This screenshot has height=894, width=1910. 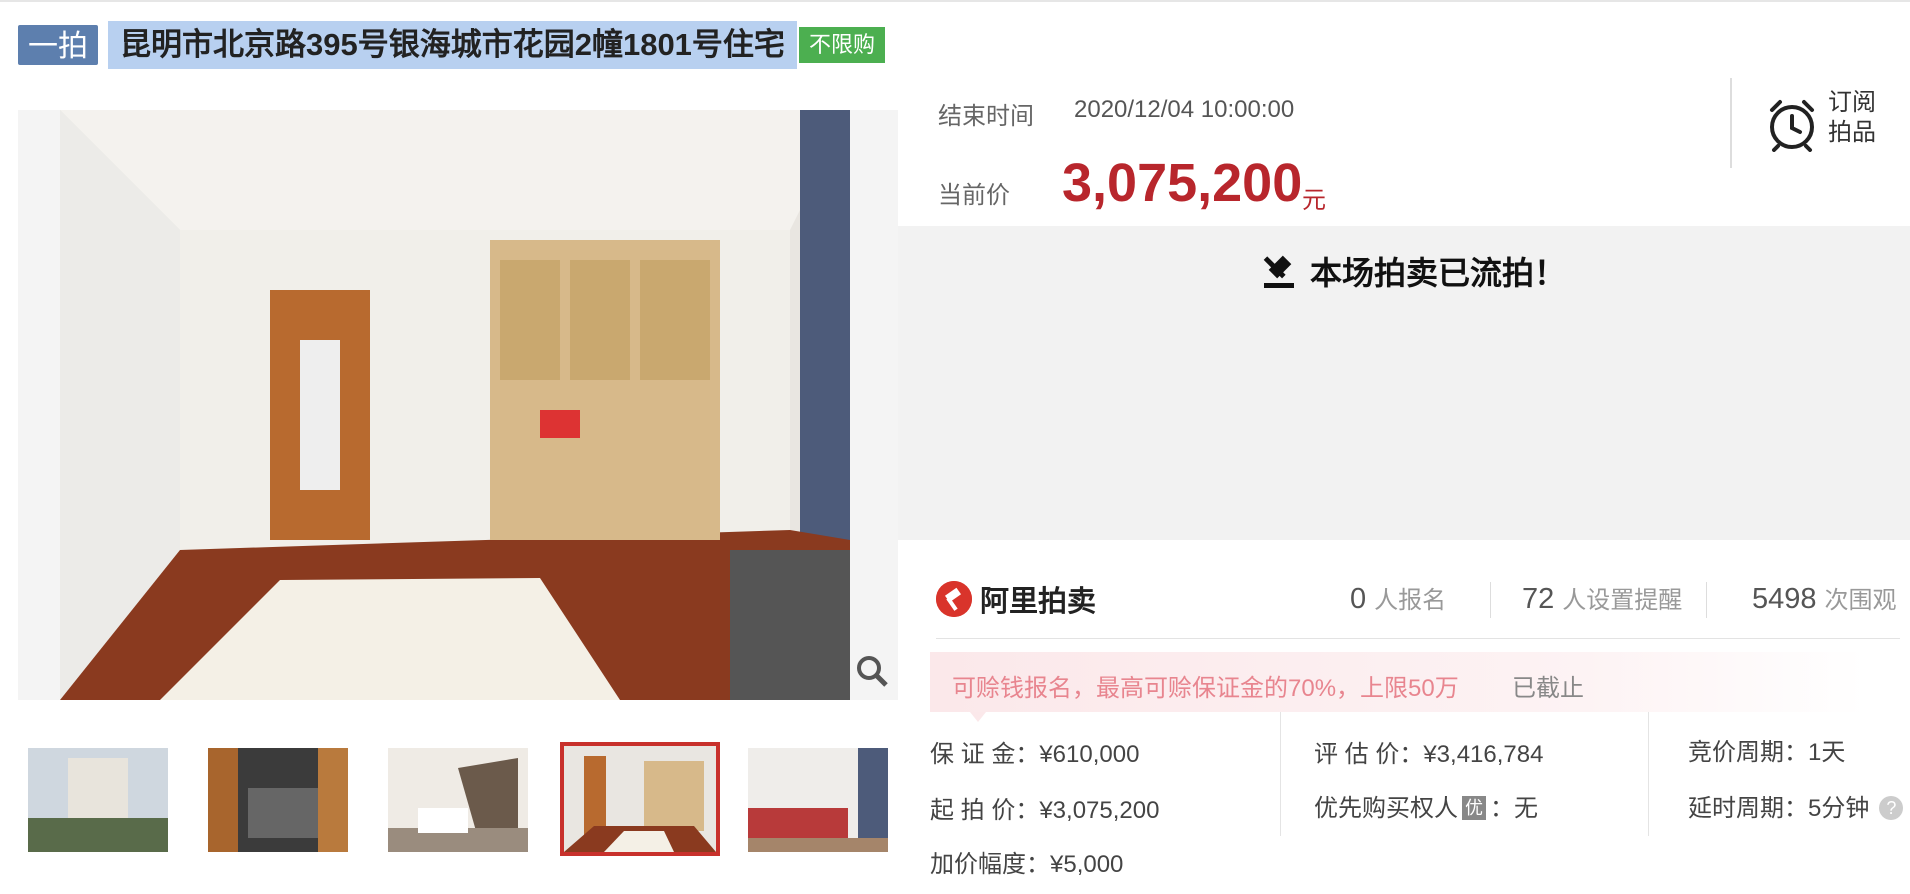 What do you see at coordinates (954, 599) in the screenshot?
I see `auction-logo-icon` at bounding box center [954, 599].